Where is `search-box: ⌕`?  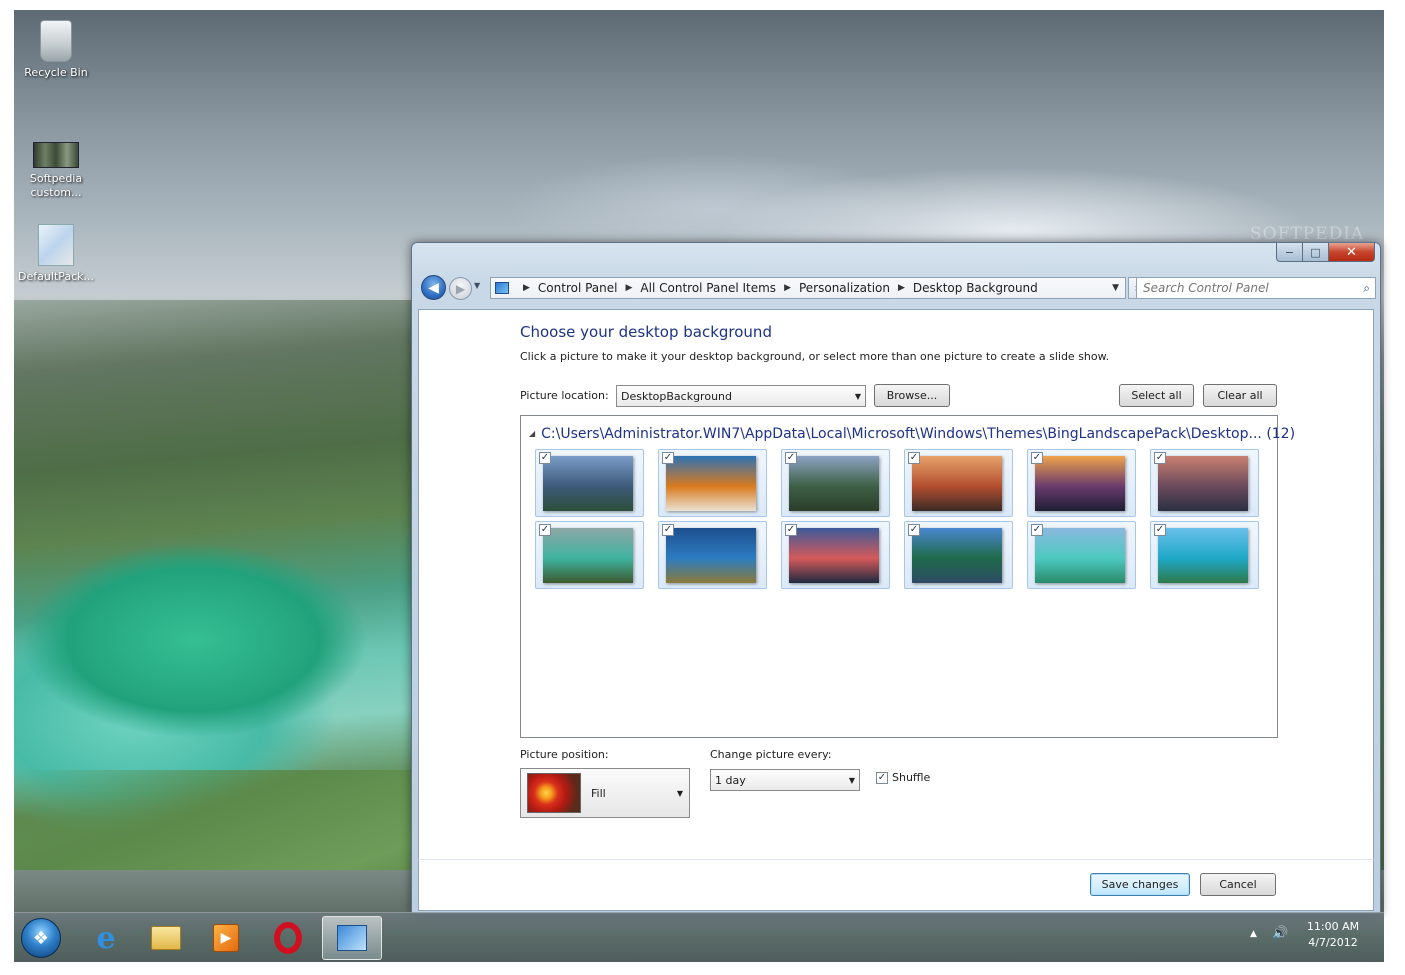
search-box: ⌕ is located at coordinates (1256, 288).